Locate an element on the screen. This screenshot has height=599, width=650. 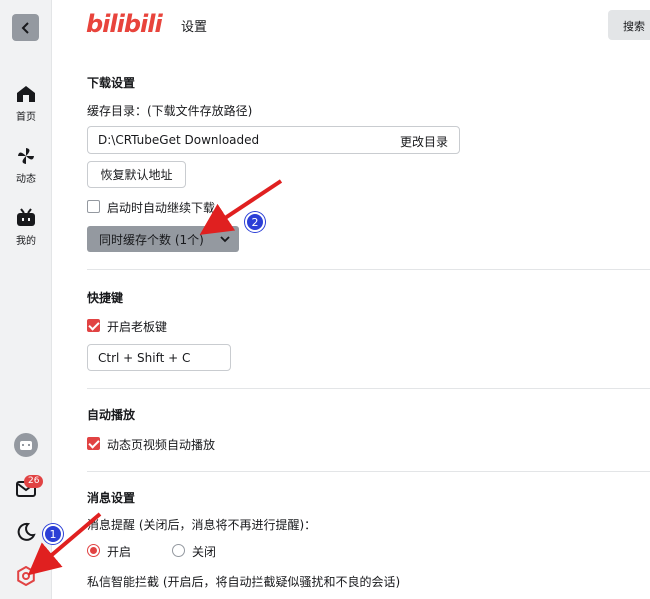
messages-badge: 26 is located at coordinates (34, 481).